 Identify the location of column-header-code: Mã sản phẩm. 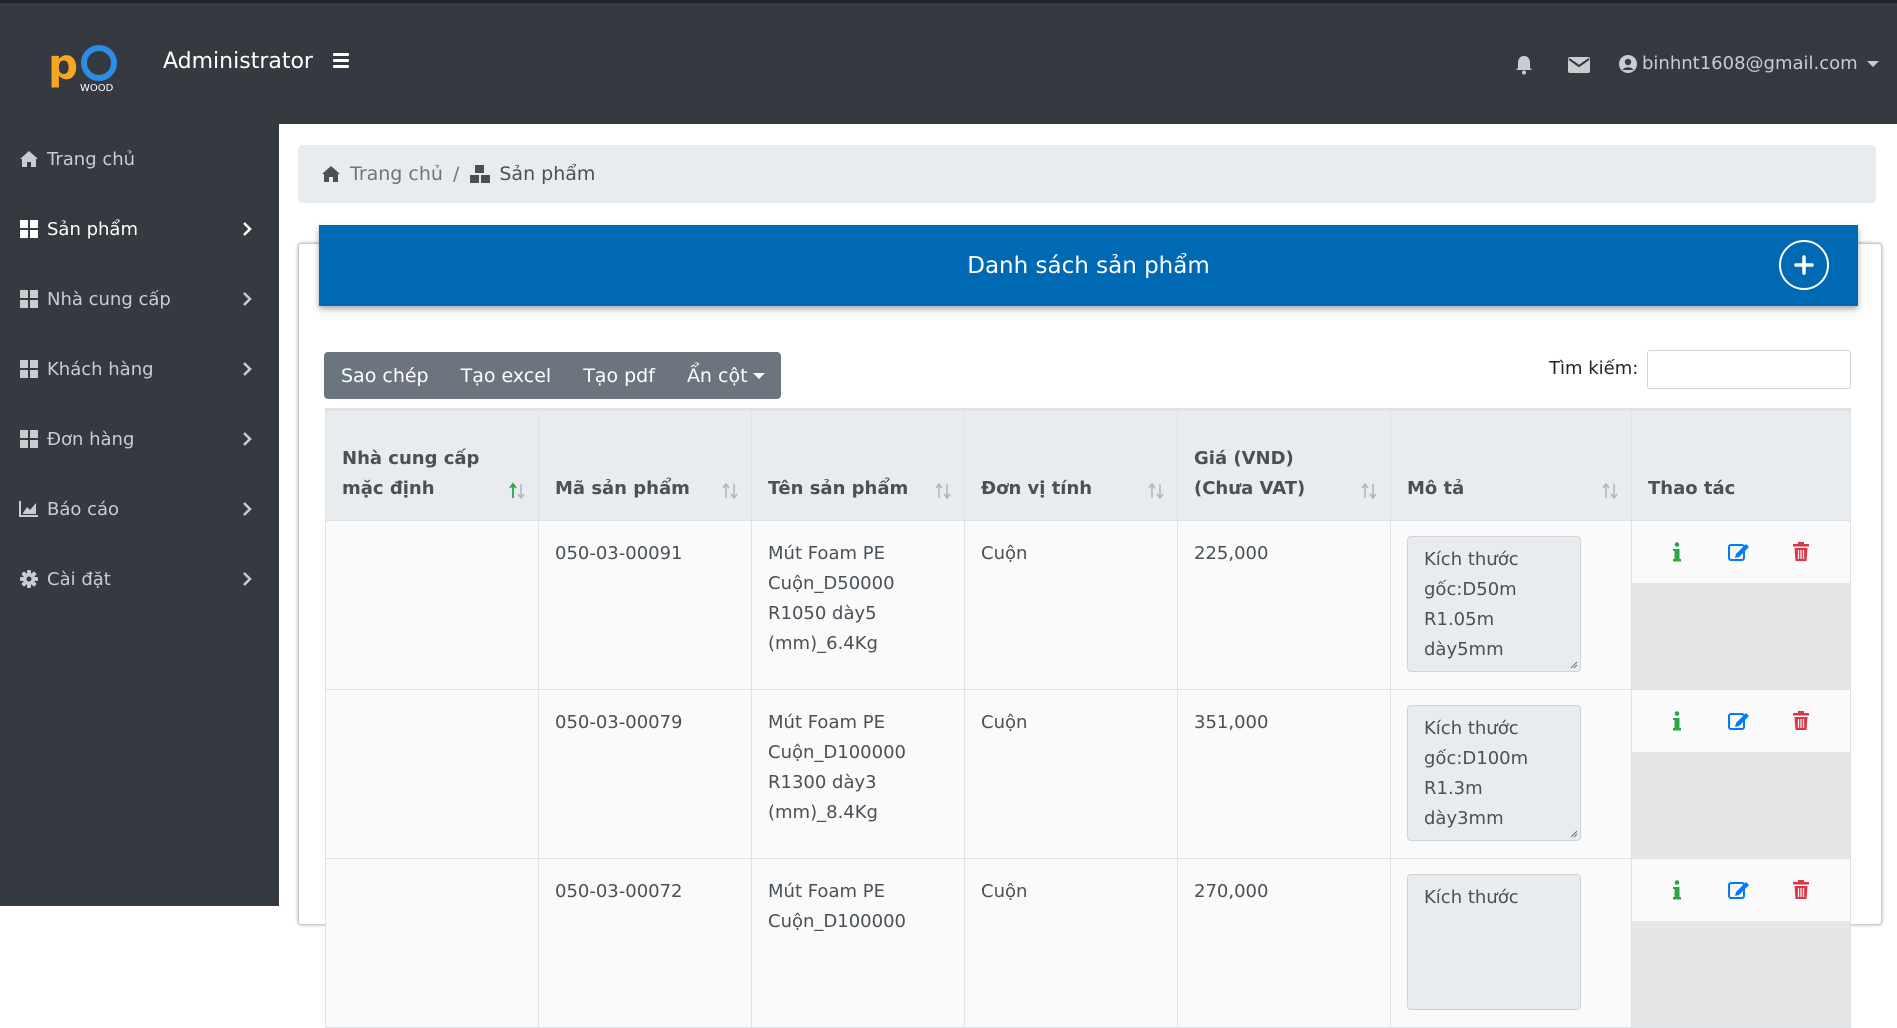
(645, 464).